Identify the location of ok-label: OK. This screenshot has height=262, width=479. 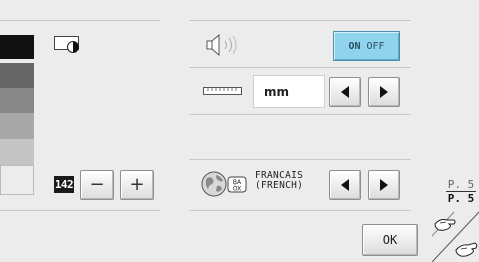
(390, 240).